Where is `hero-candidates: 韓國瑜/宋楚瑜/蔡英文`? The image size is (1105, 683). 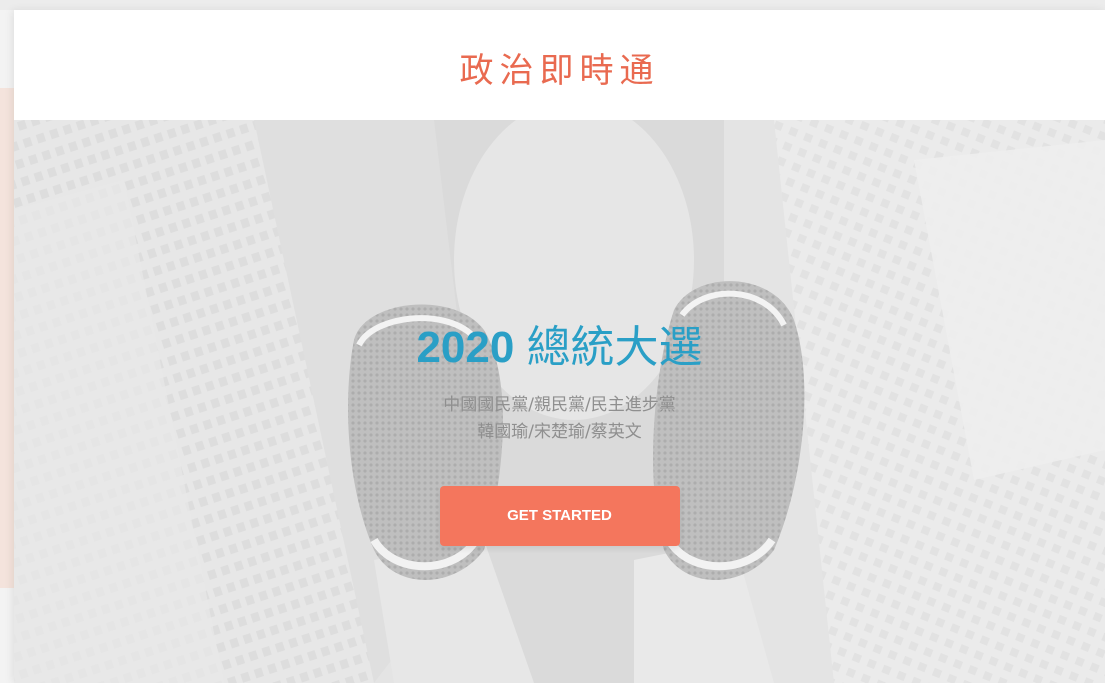
hero-candidates: 韓國瑜/宋楚瑜/蔡英文 is located at coordinates (559, 432).